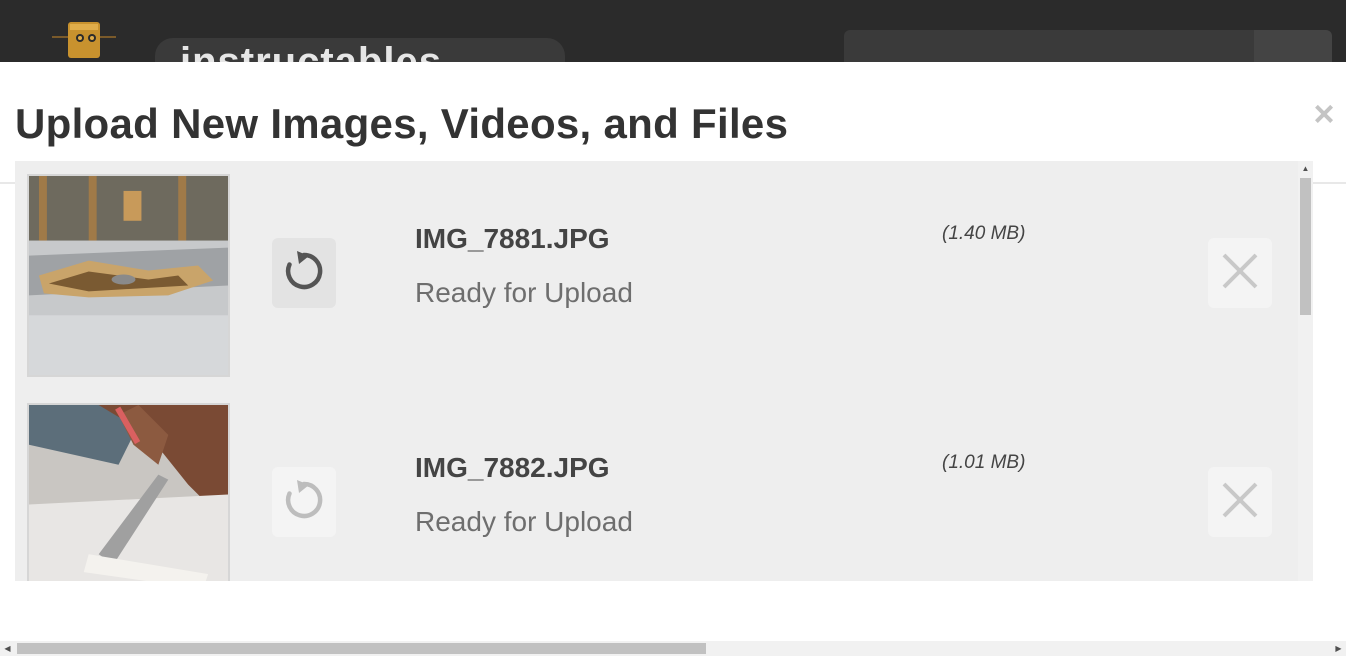 Image resolution: width=1346 pixels, height=656 pixels. What do you see at coordinates (1338, 648) in the screenshot?
I see `scroll-right-arrow-icon: ▶` at bounding box center [1338, 648].